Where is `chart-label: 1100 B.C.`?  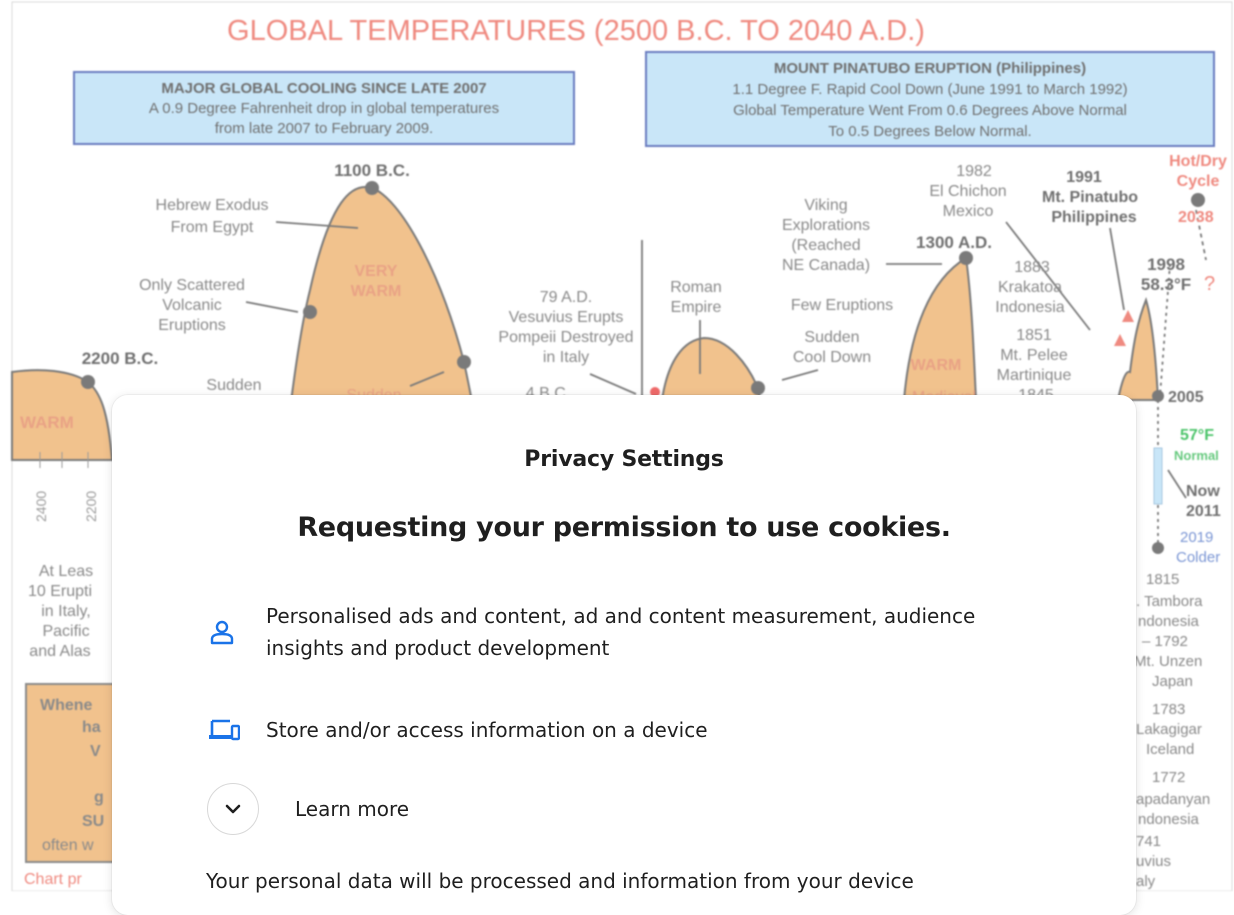 chart-label: 1100 B.C. is located at coordinates (372, 170).